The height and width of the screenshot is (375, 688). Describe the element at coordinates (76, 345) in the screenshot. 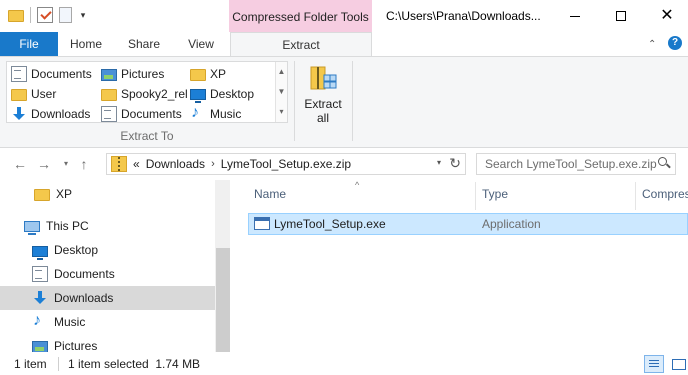

I see `nav-item-label: Pictures` at that location.